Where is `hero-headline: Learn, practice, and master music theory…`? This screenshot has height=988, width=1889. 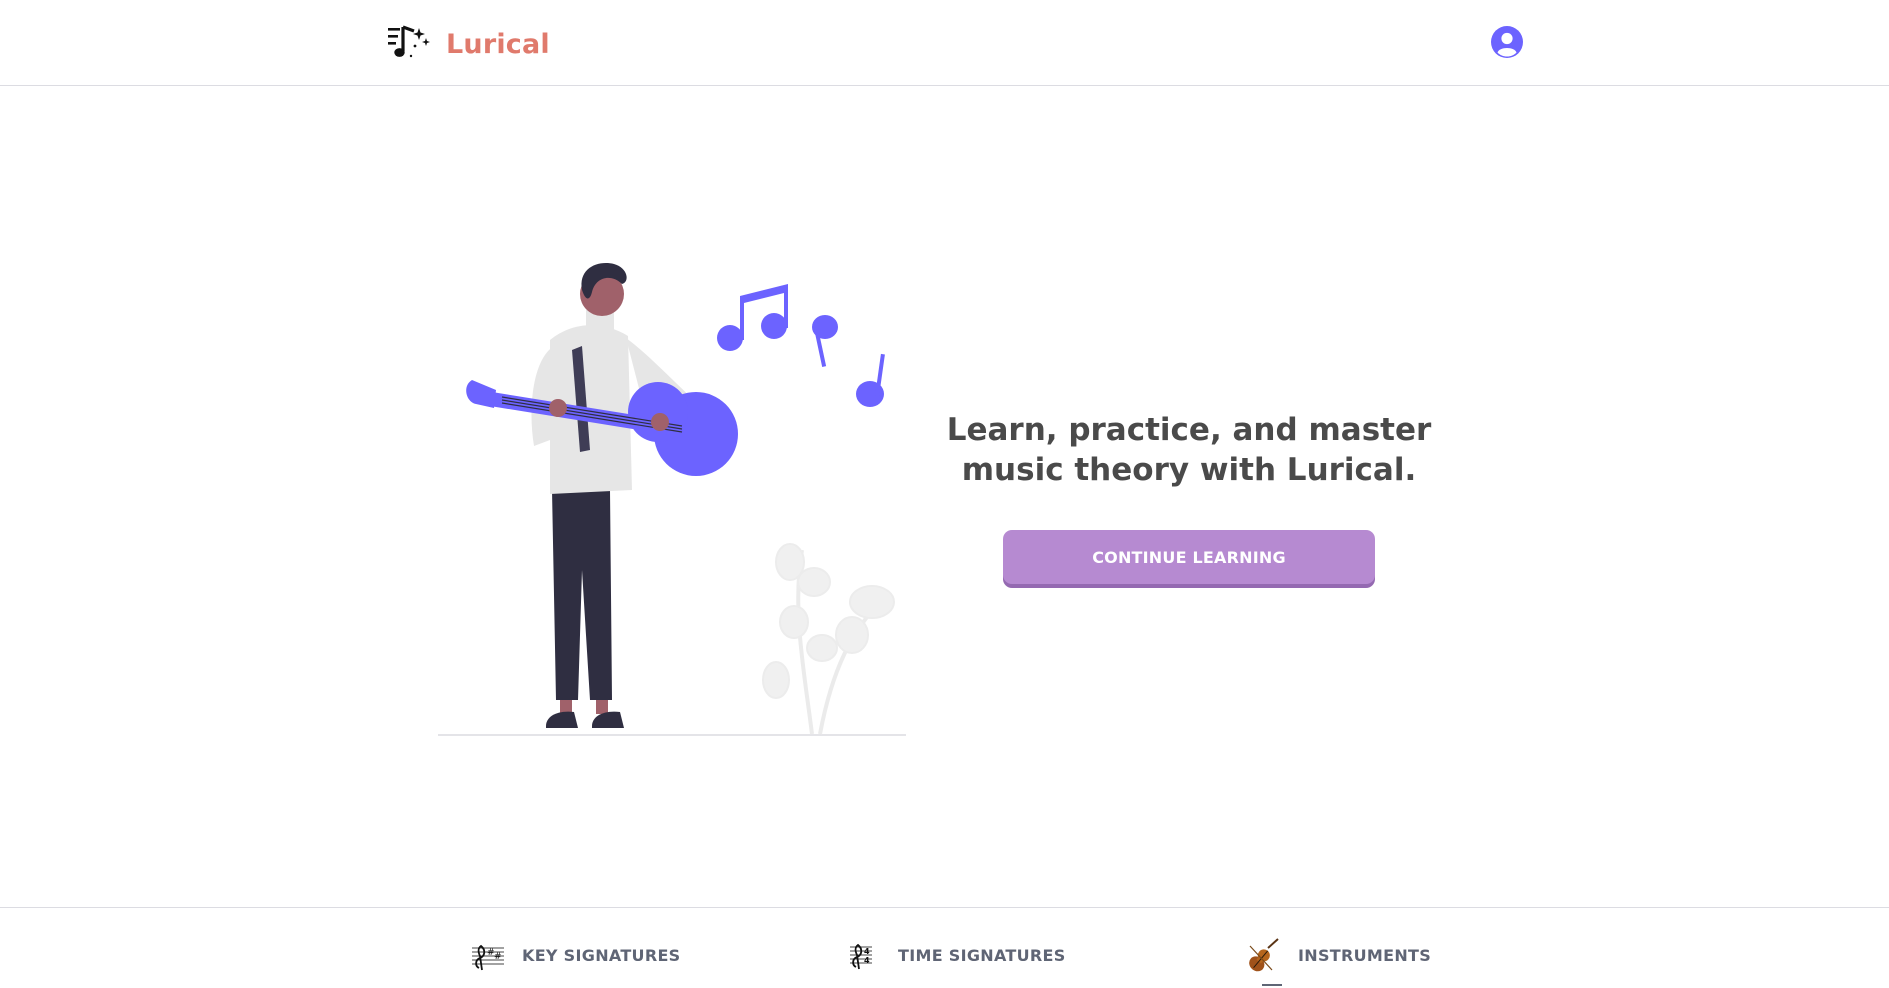 hero-headline: Learn, practice, and master music theory… is located at coordinates (1189, 450).